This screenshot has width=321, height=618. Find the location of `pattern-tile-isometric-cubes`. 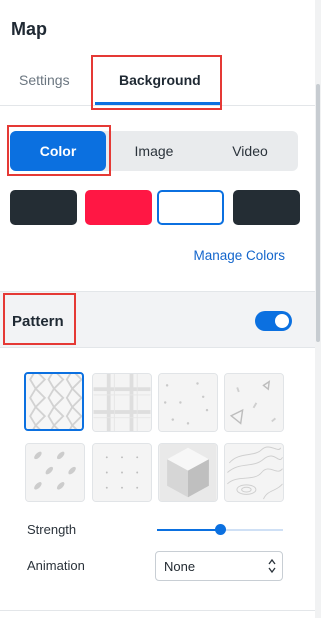

pattern-tile-isometric-cubes is located at coordinates (188, 472).